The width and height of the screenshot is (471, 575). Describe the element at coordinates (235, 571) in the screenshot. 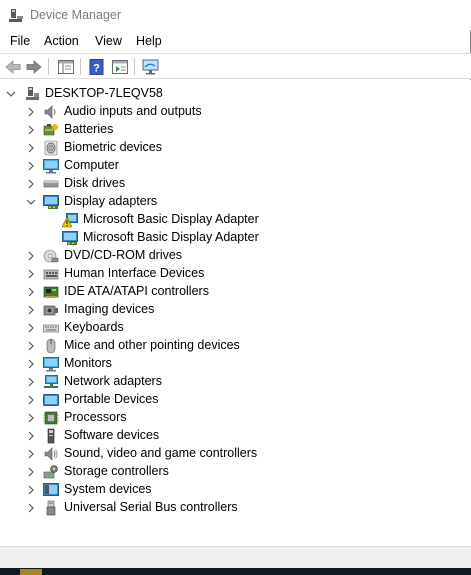

I see `taskbar` at that location.